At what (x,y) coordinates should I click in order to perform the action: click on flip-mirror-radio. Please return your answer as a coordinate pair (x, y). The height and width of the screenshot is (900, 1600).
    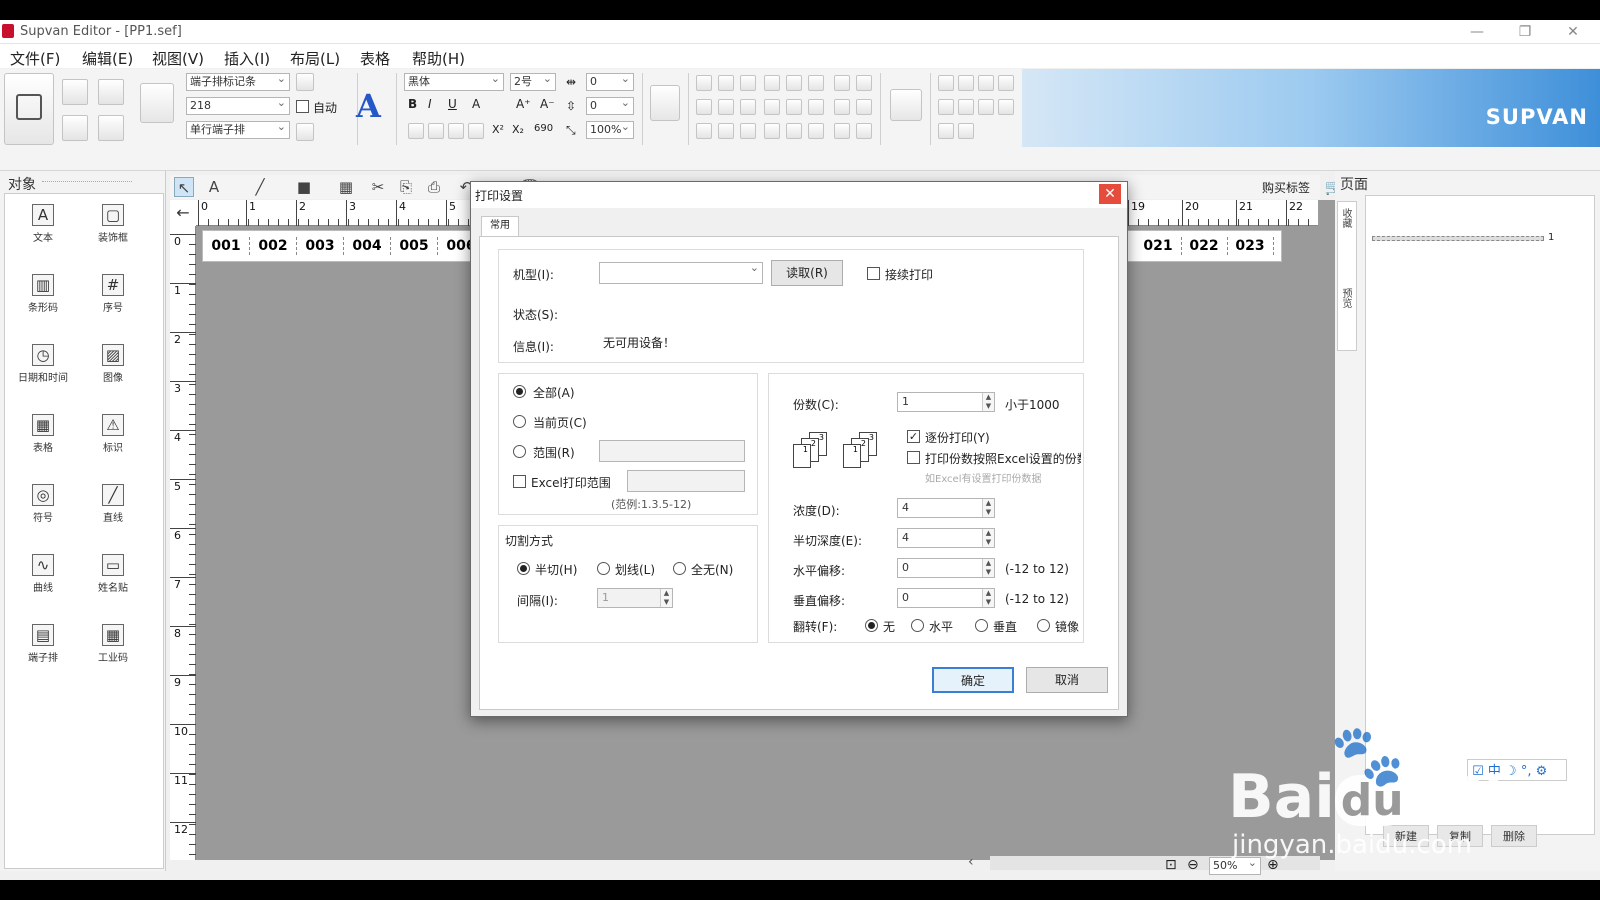
    Looking at the image, I should click on (1043, 625).